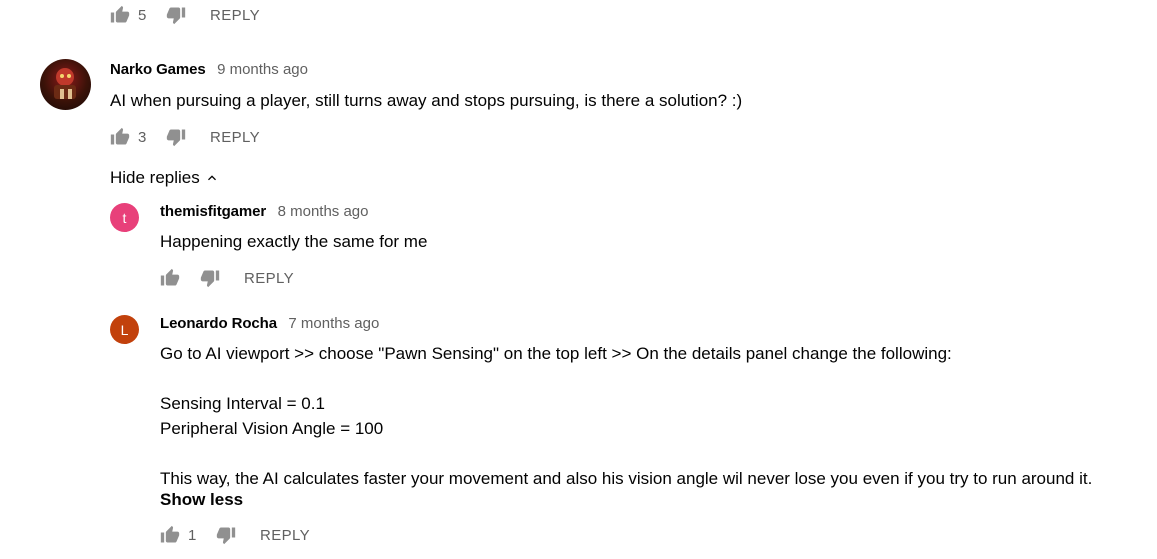  I want to click on reply-text: Happening exactly the same for me, so click(294, 241).